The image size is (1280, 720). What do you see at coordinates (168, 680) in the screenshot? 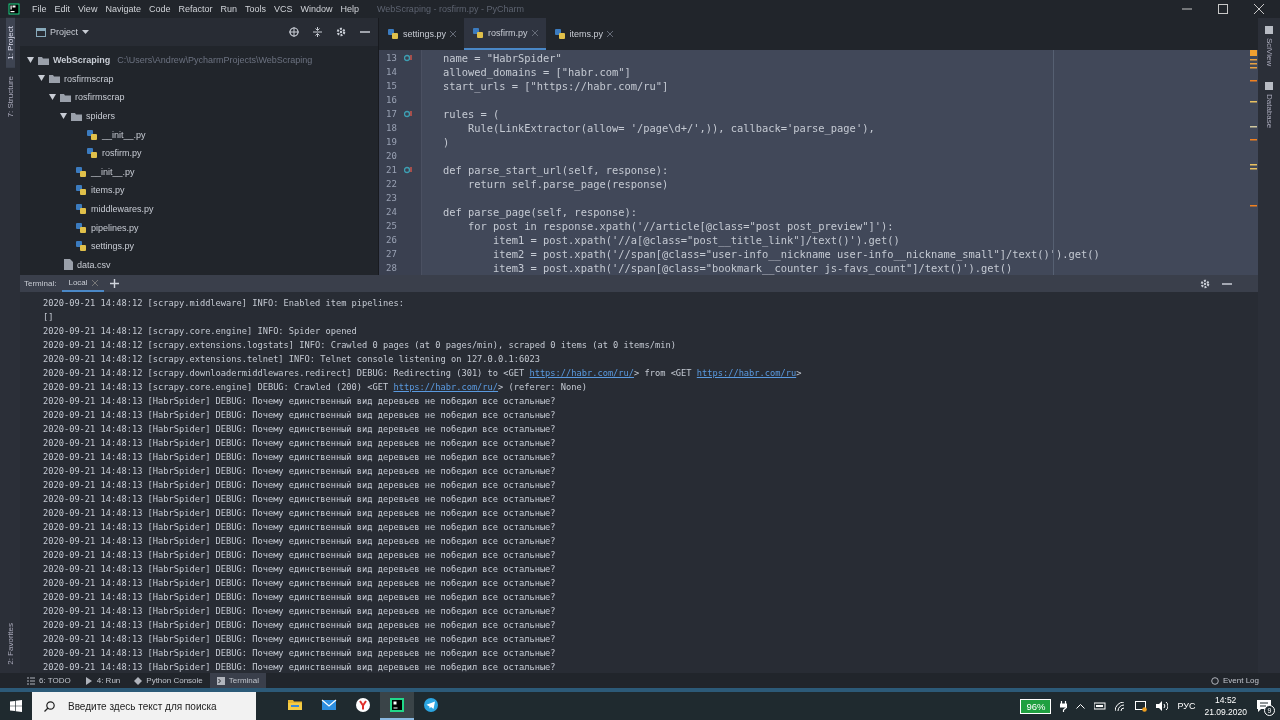
I see `tool-window-tab: Python Console` at bounding box center [168, 680].